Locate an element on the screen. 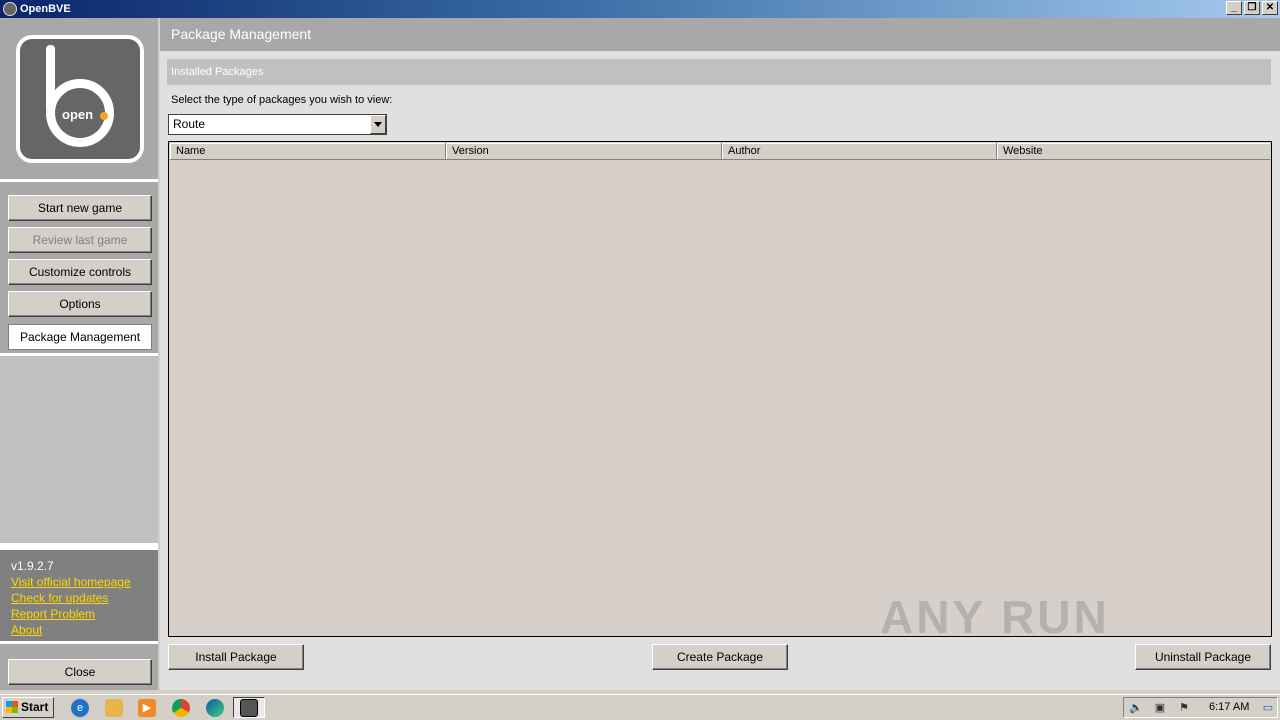 The height and width of the screenshot is (720, 1280). create-package-button: Create Package is located at coordinates (720, 657).